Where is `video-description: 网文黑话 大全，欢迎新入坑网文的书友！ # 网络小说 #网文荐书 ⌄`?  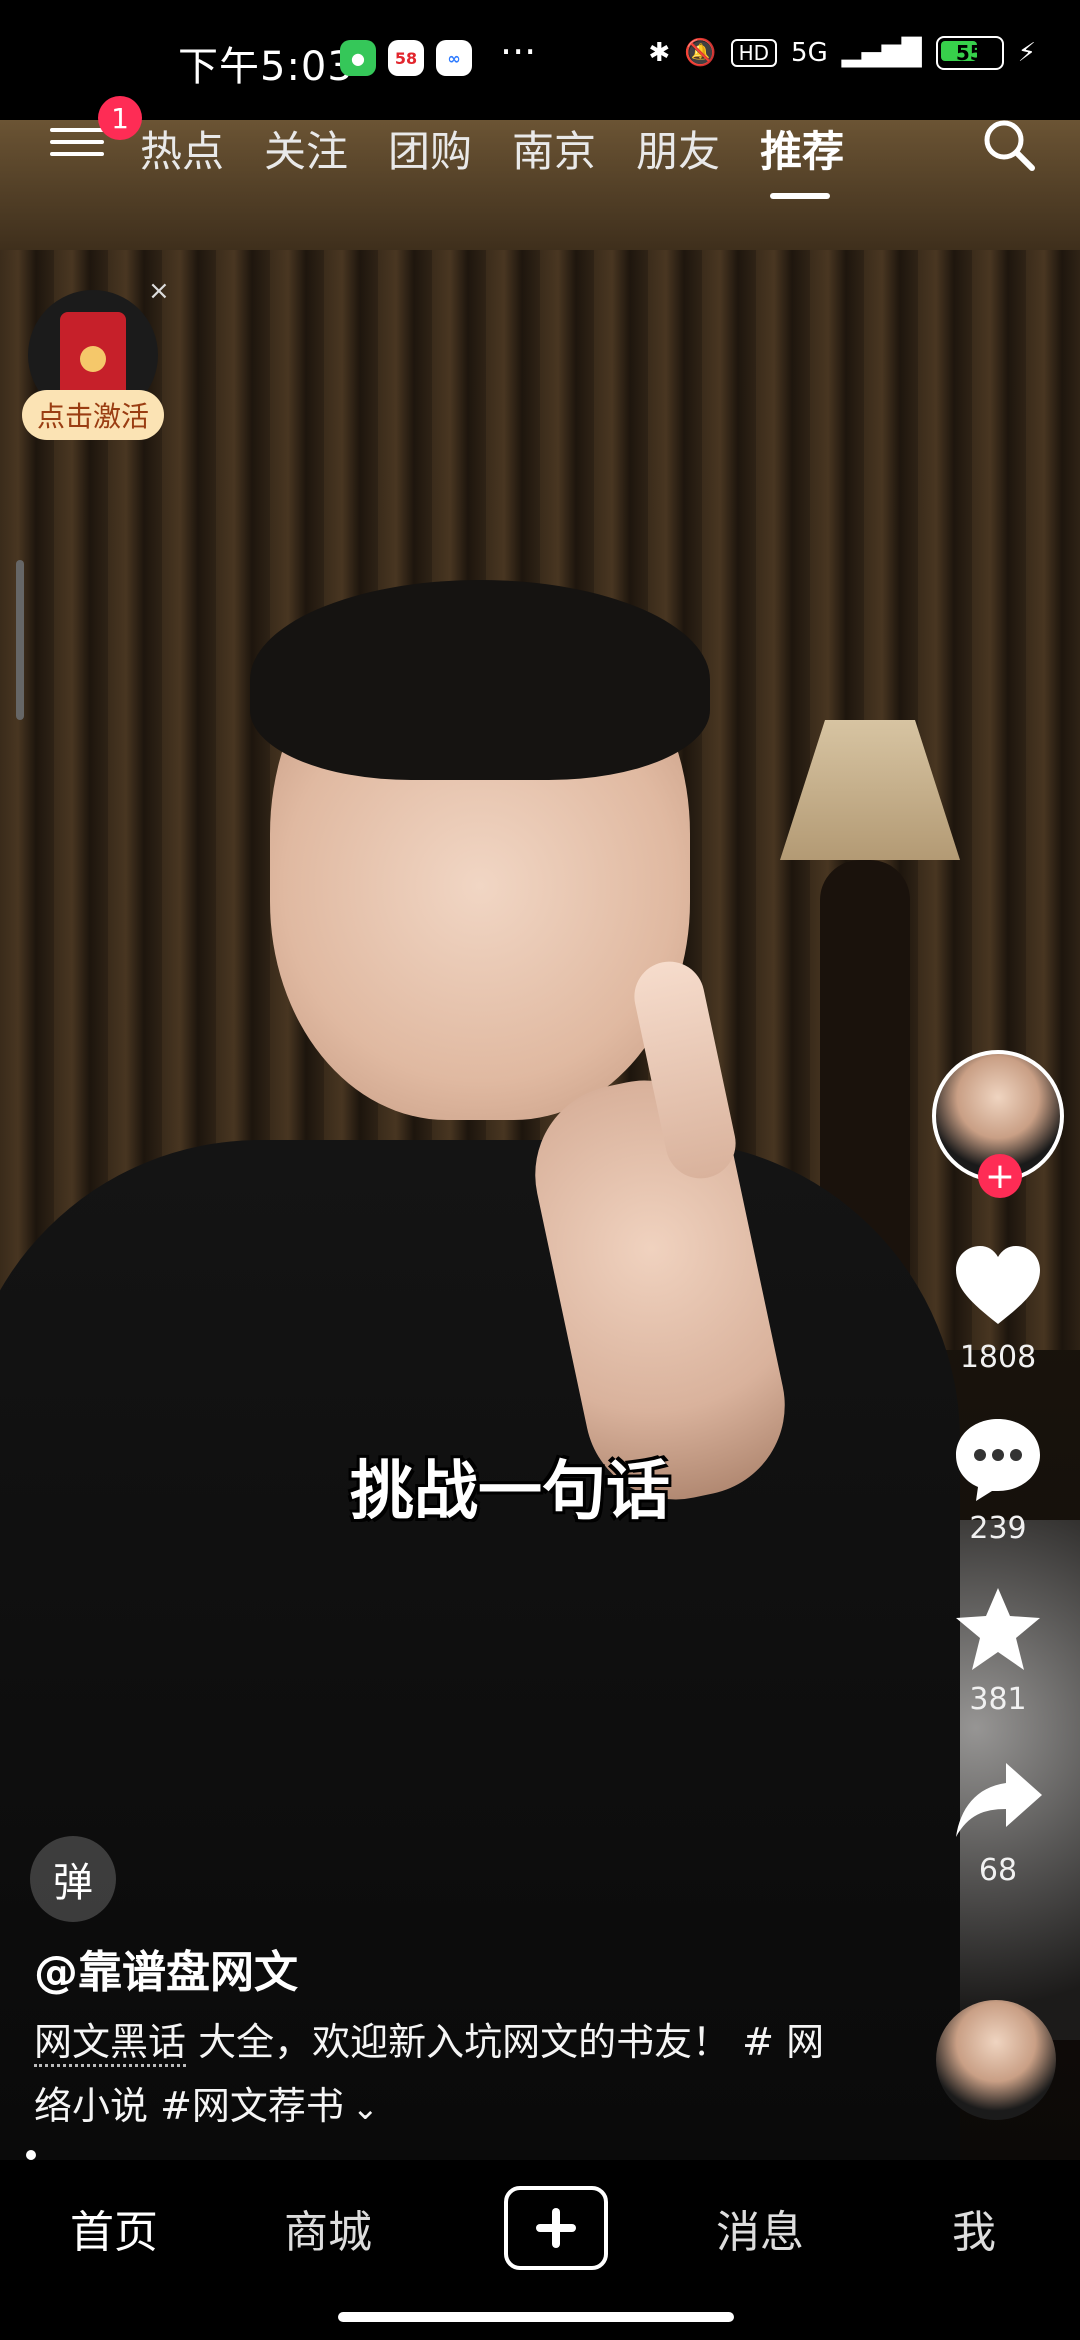 video-description: 网文黑话 大全，欢迎新入坑网文的书友！ # 网络小说 #网文荐书 ⌄ is located at coordinates (434, 2075).